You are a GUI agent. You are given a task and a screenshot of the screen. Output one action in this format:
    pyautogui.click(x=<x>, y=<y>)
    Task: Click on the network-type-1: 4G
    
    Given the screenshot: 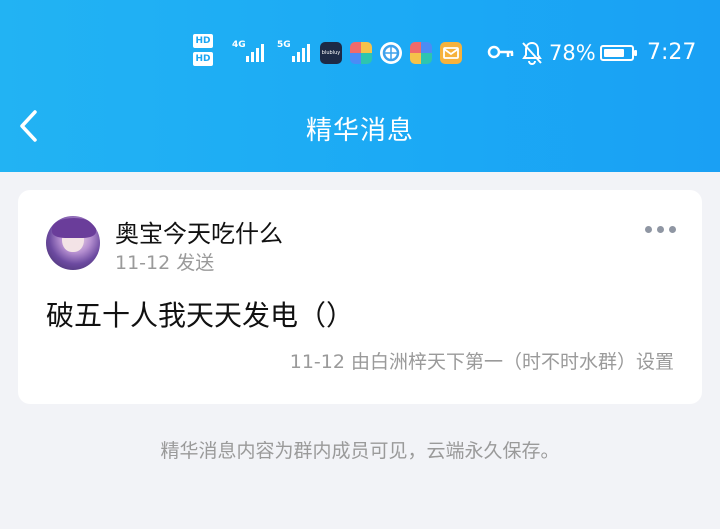 What is the action you would take?
    pyautogui.click(x=239, y=45)
    